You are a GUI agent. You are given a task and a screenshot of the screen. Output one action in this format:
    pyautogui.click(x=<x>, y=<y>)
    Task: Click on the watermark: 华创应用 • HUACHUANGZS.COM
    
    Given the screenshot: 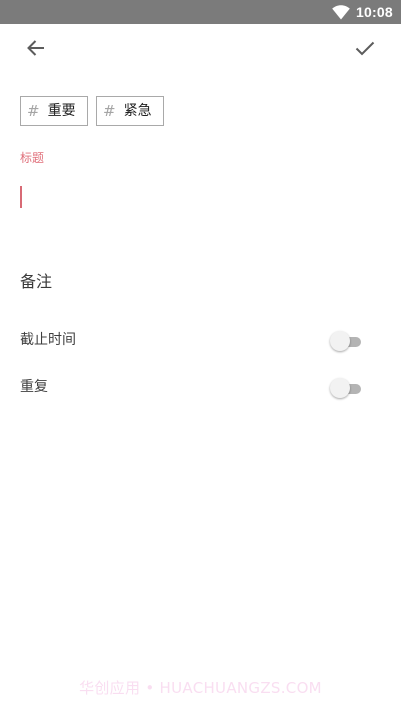 What is the action you would take?
    pyautogui.click(x=200, y=688)
    